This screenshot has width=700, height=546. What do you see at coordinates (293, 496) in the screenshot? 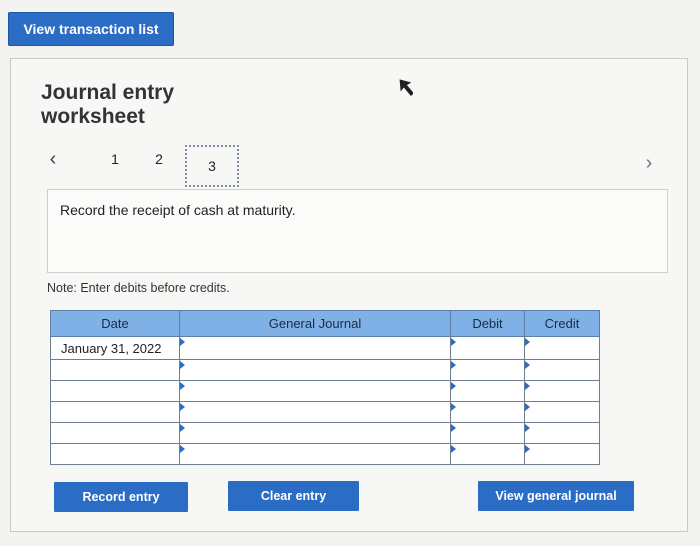
I see `clear-entry-button: Clear entry` at bounding box center [293, 496].